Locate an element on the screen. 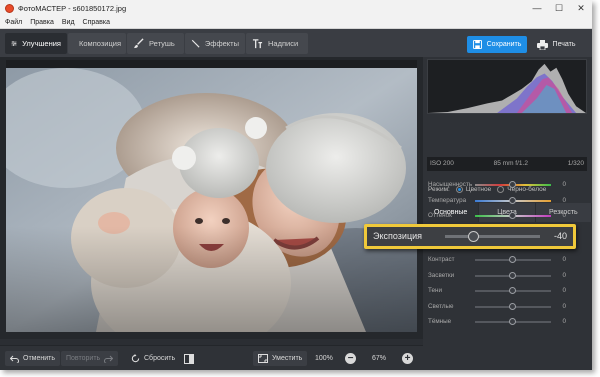 This screenshot has height=377, width=600. print-button: Печать is located at coordinates (556, 44).